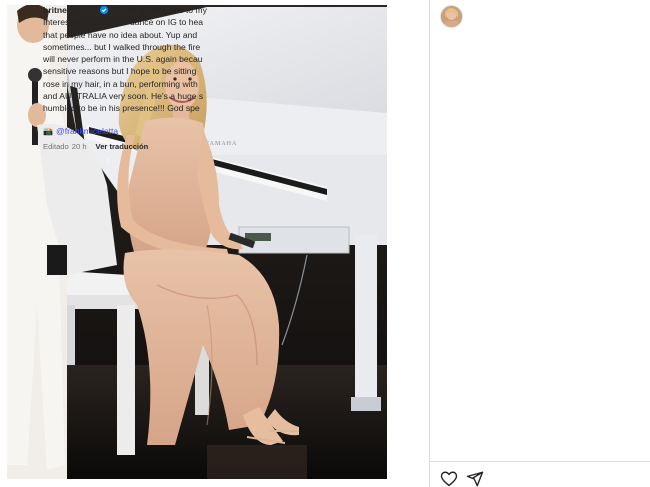 This screenshot has height=487, width=650. What do you see at coordinates (87, 131) in the screenshot?
I see `photographer-mention-link: @frankmicelotta` at bounding box center [87, 131].